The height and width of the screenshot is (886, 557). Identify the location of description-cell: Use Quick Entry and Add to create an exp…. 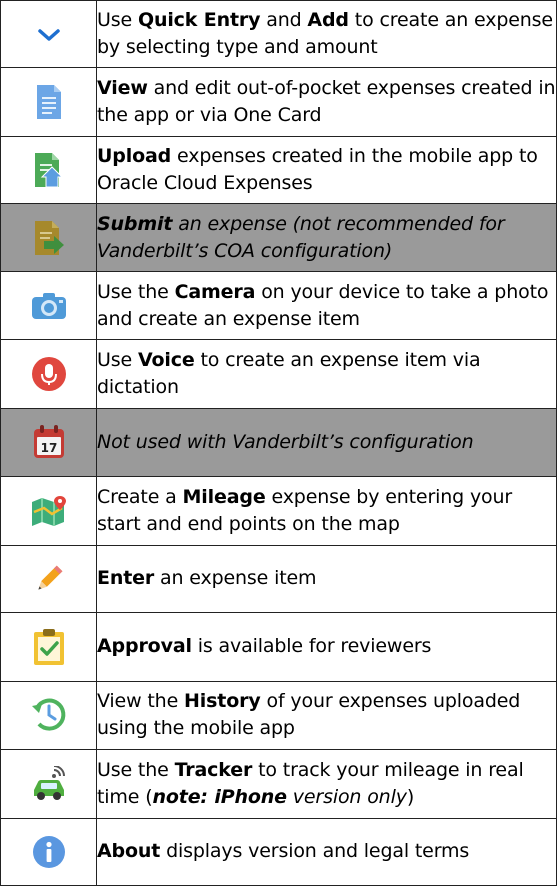
(326, 34).